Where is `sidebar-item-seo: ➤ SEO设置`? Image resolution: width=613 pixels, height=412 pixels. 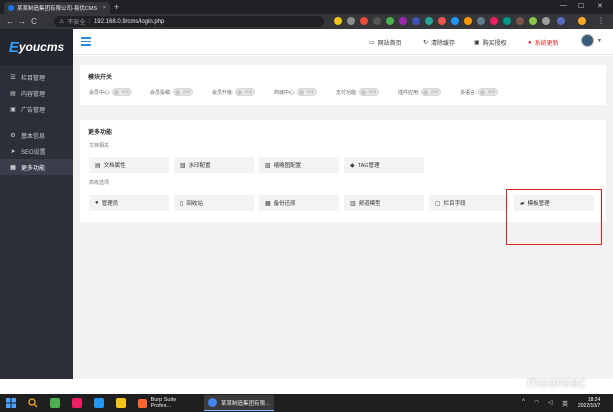
sidebar-item-seo: ➤ SEO设置 is located at coordinates (36, 151).